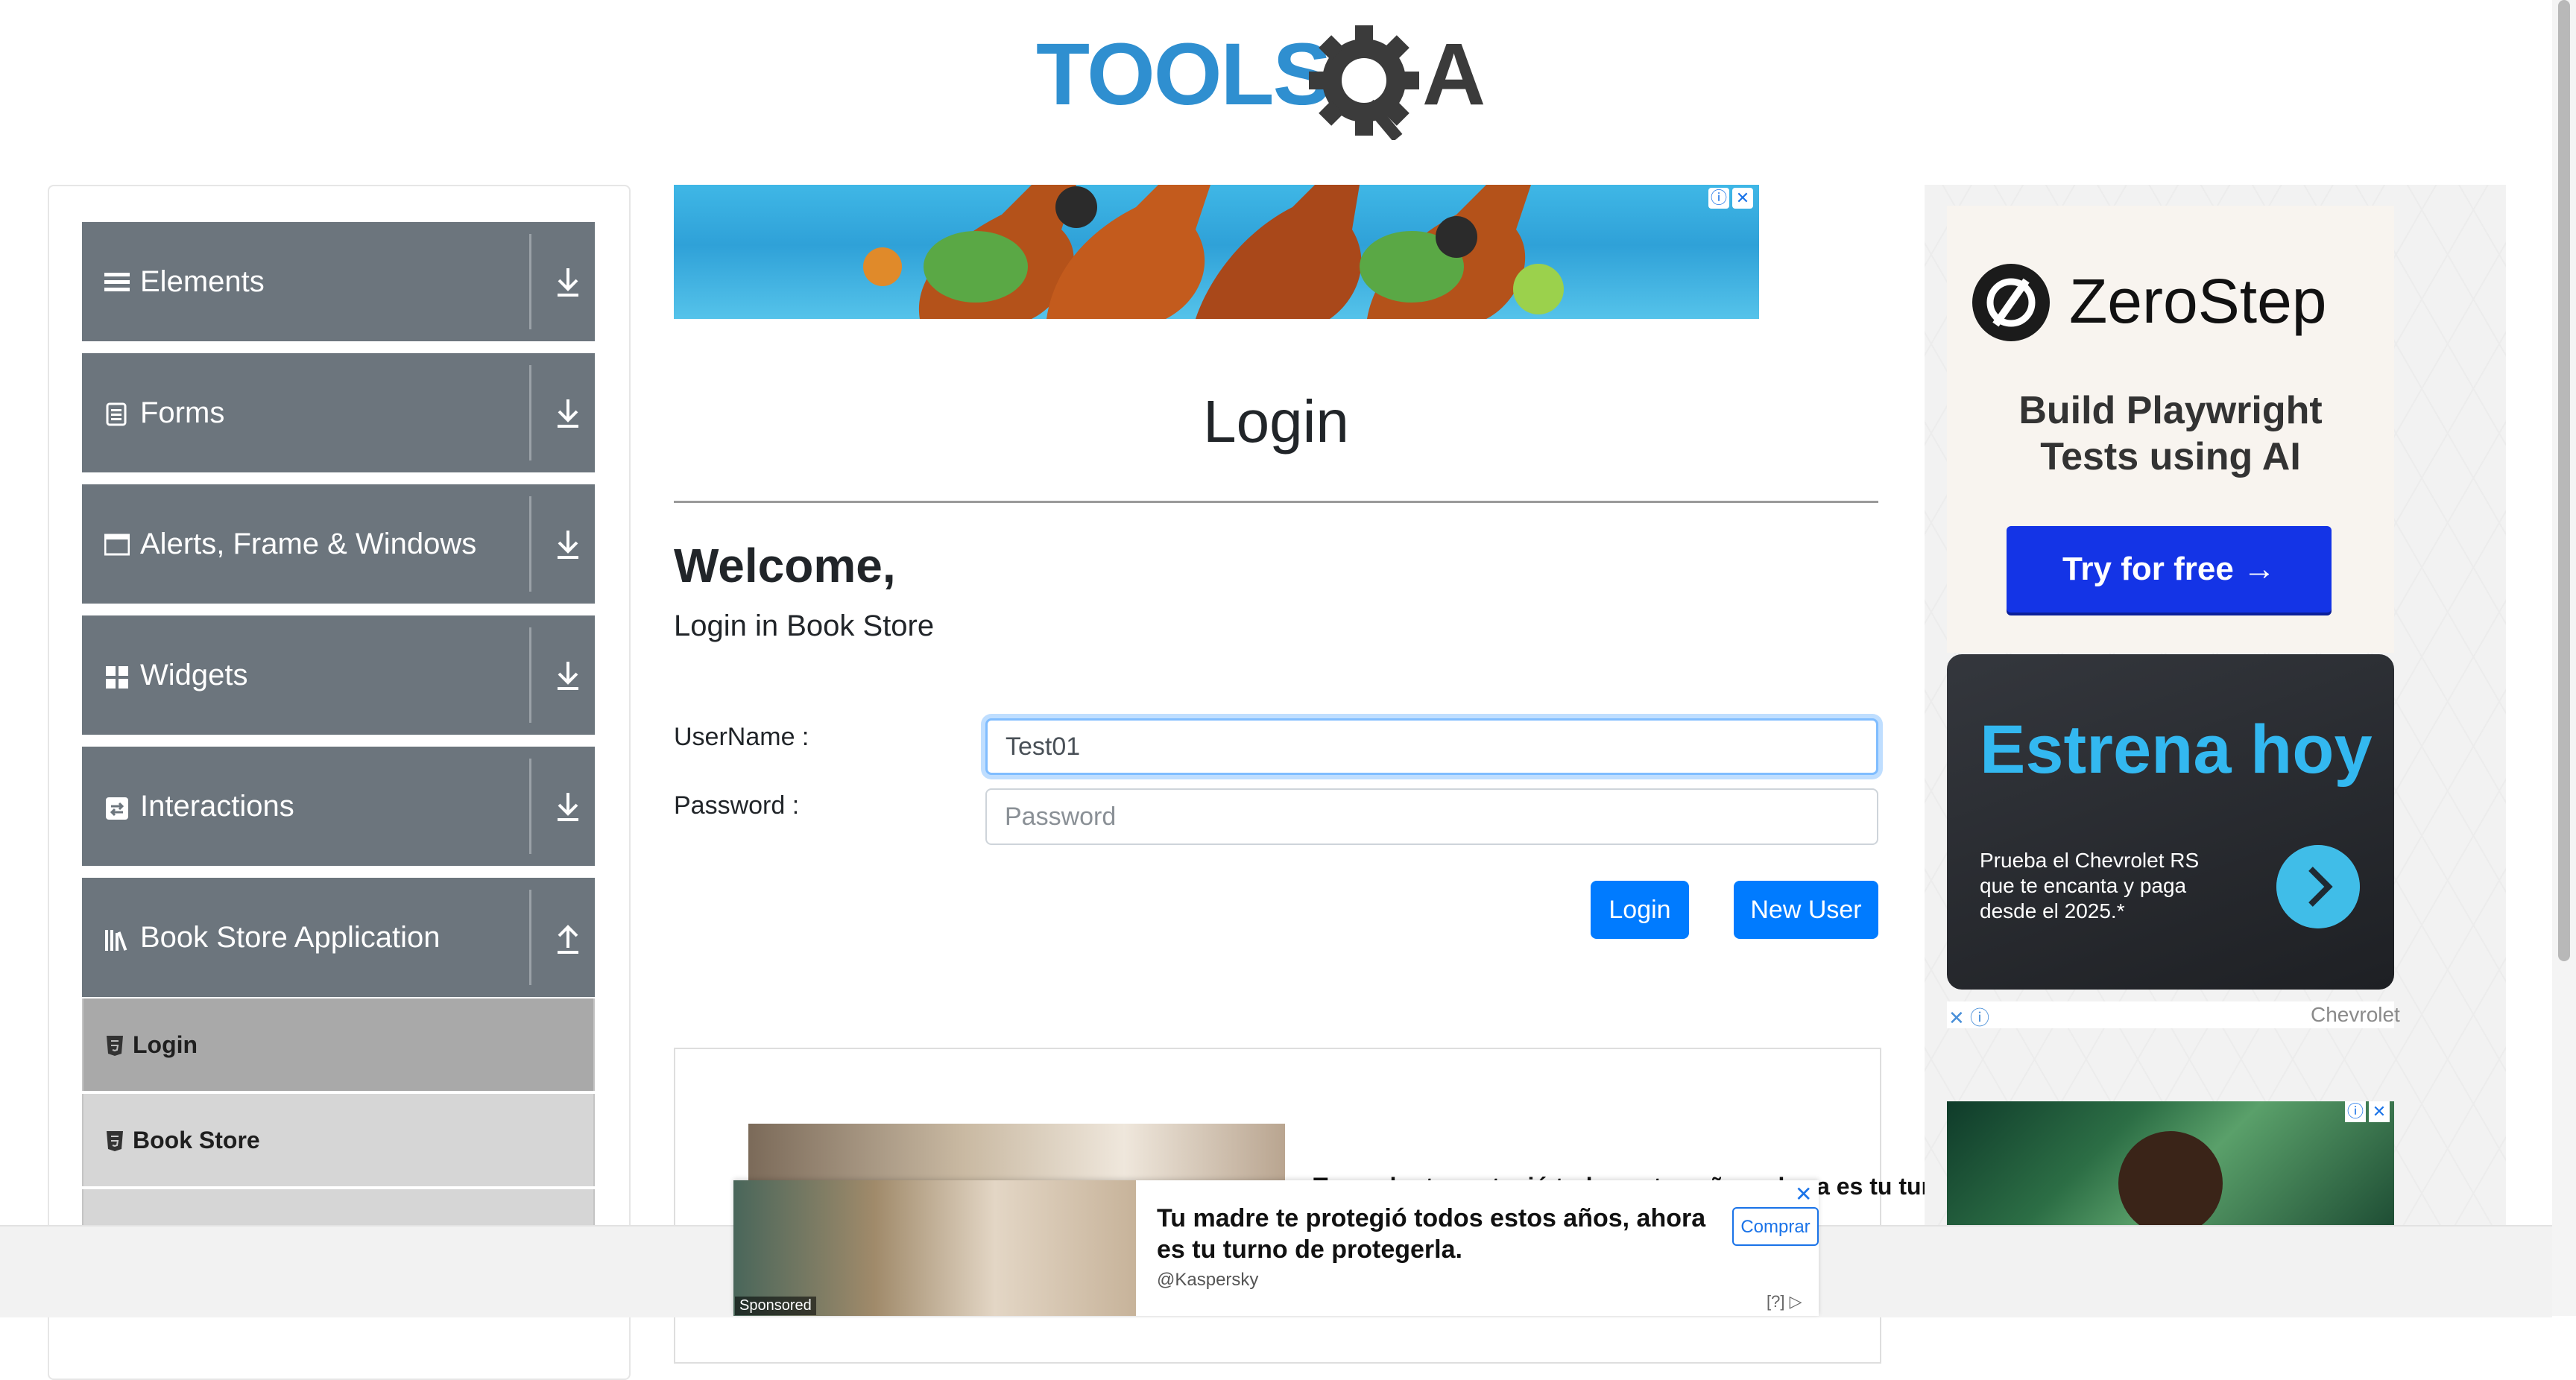 The width and height of the screenshot is (2576, 1380). What do you see at coordinates (165, 1045) in the screenshot?
I see `sidebar-item-label: Login` at bounding box center [165, 1045].